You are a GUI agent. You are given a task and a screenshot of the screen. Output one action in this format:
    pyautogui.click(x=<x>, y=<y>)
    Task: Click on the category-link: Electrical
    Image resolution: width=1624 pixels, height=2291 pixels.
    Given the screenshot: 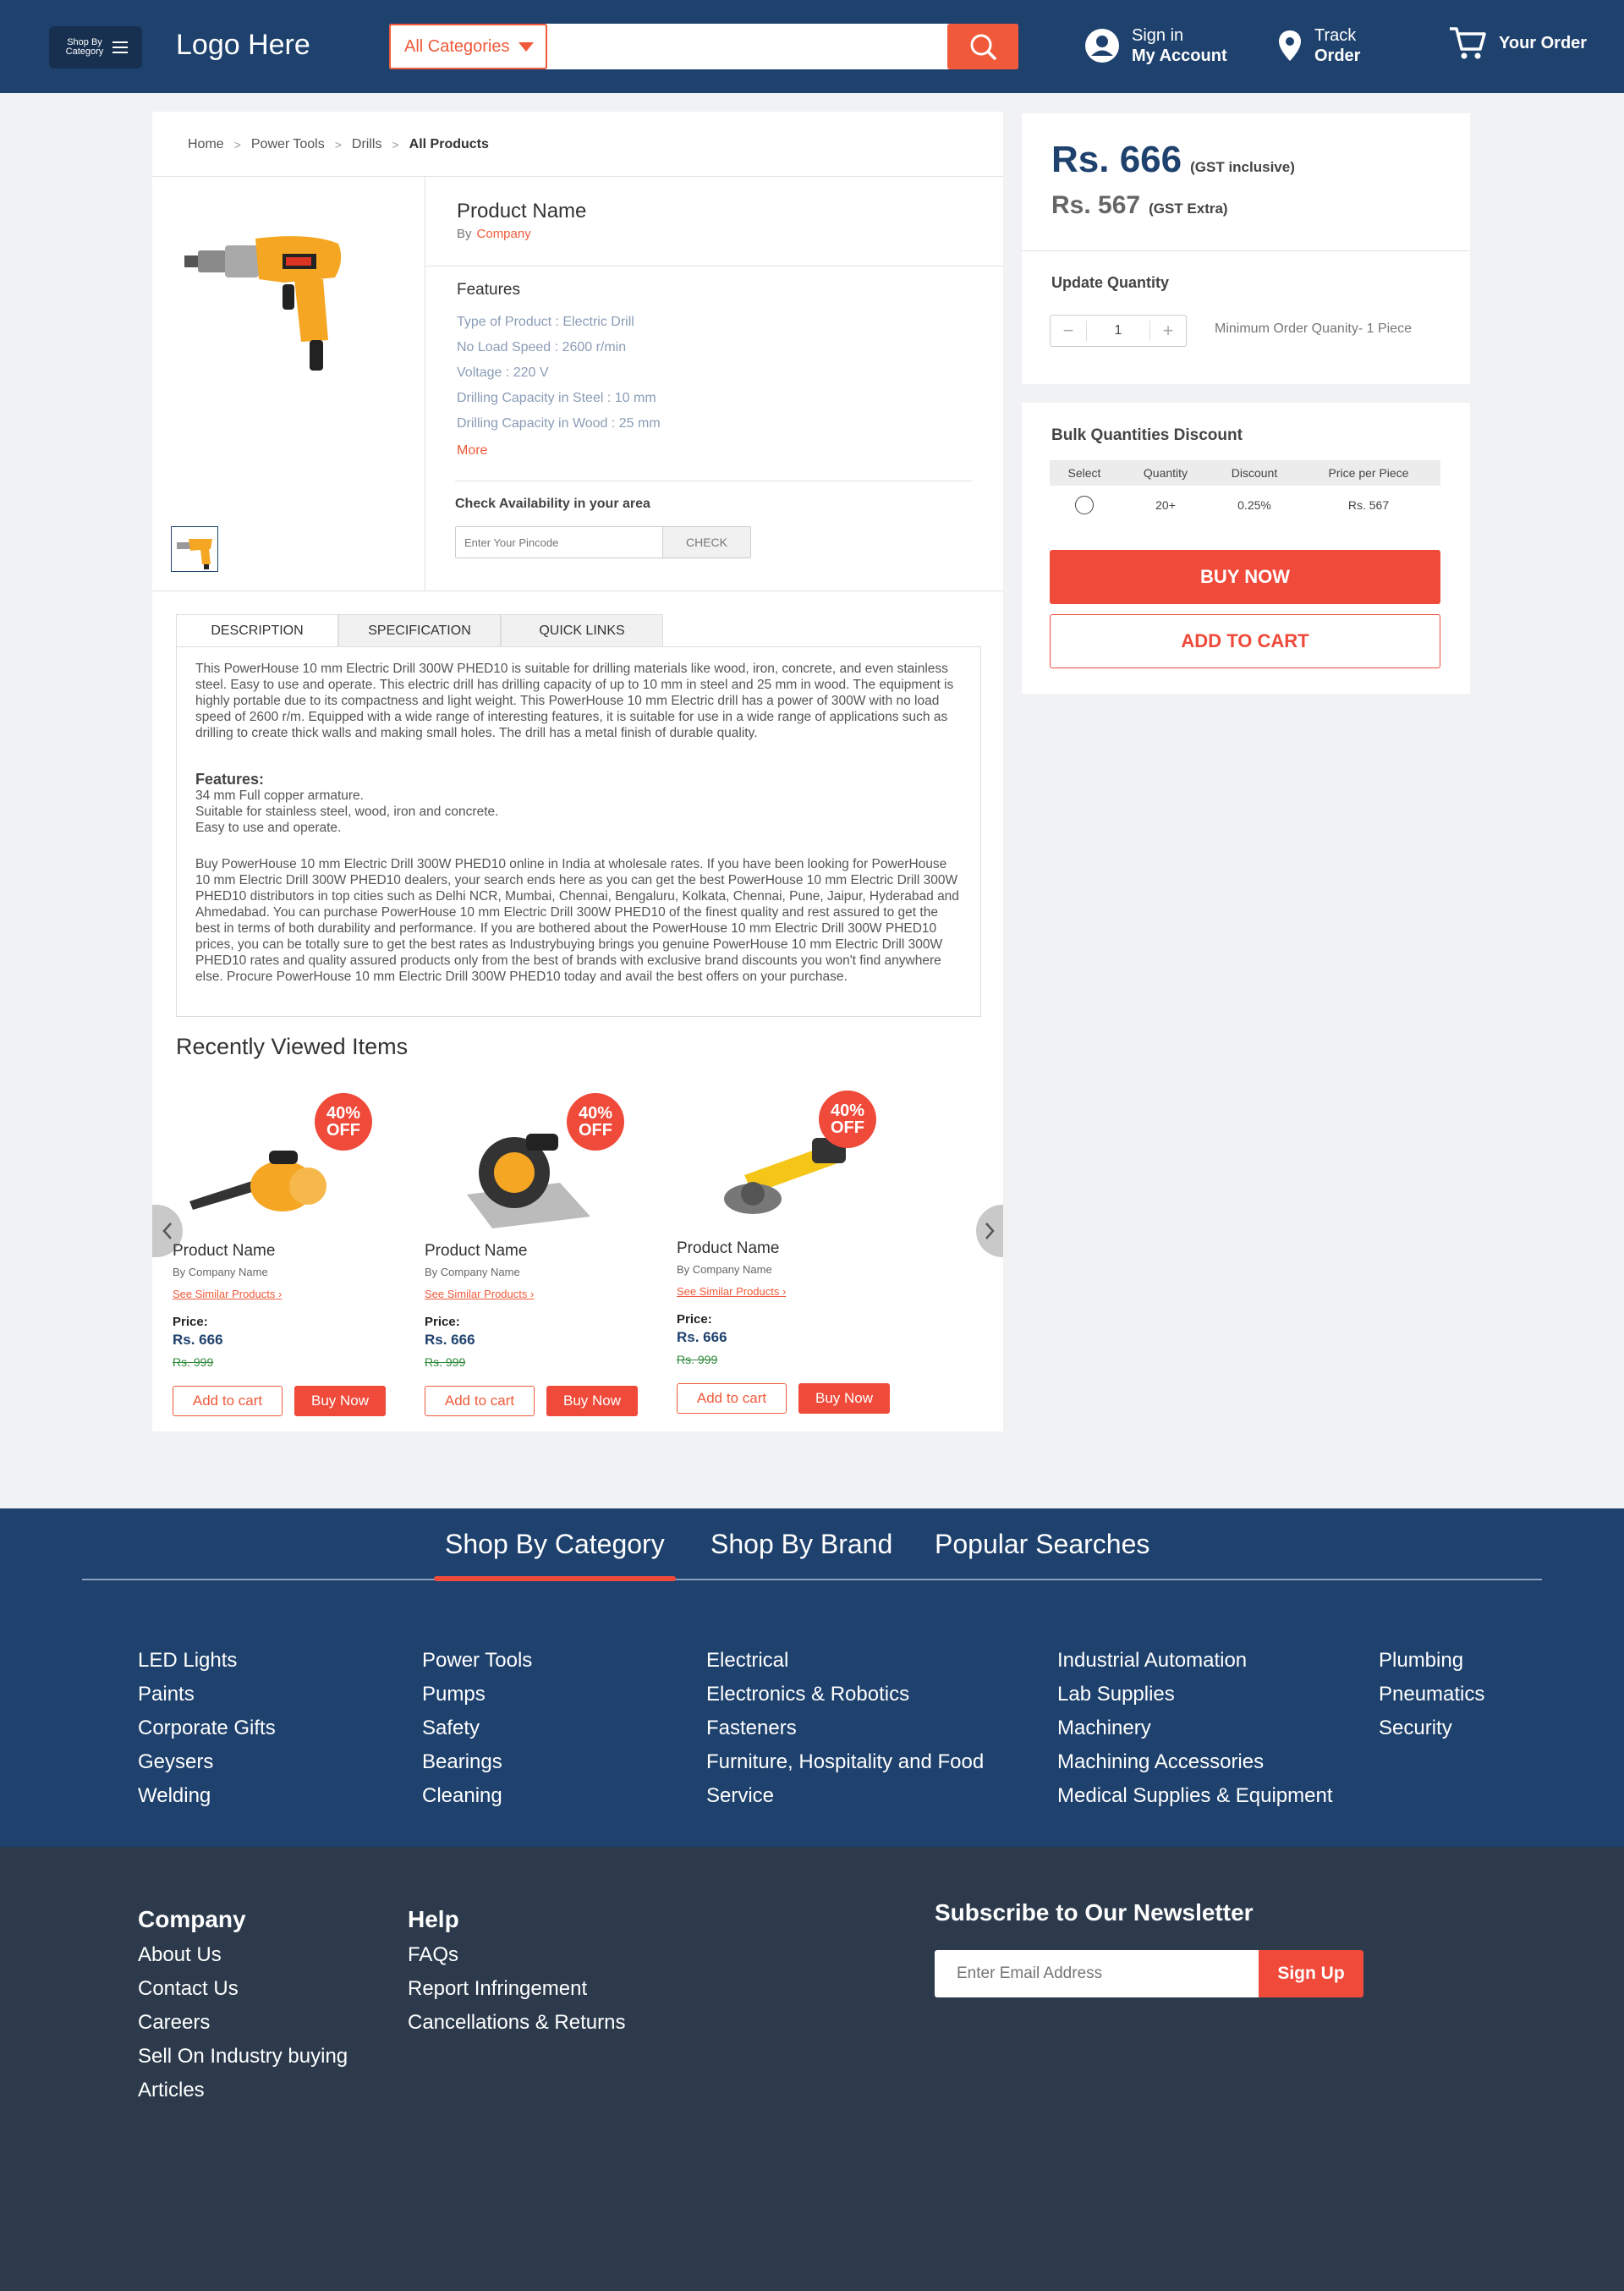 What is the action you would take?
    pyautogui.click(x=845, y=1661)
    